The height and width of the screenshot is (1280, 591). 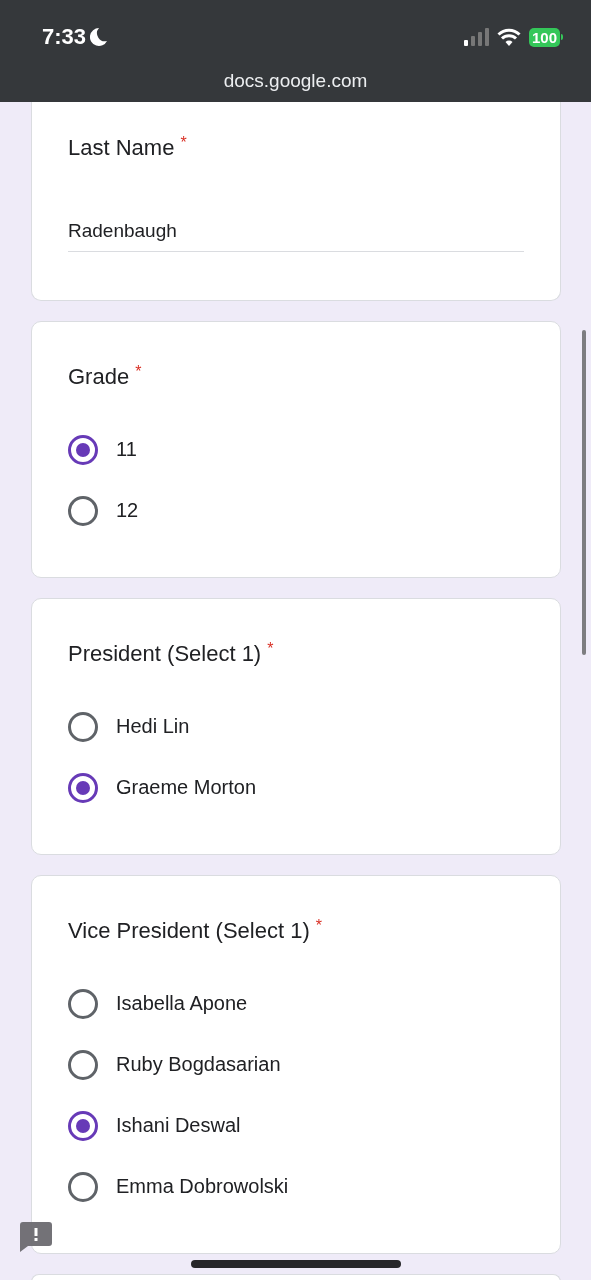 What do you see at coordinates (182, 1003) in the screenshot?
I see `option-label: Isabella Apone` at bounding box center [182, 1003].